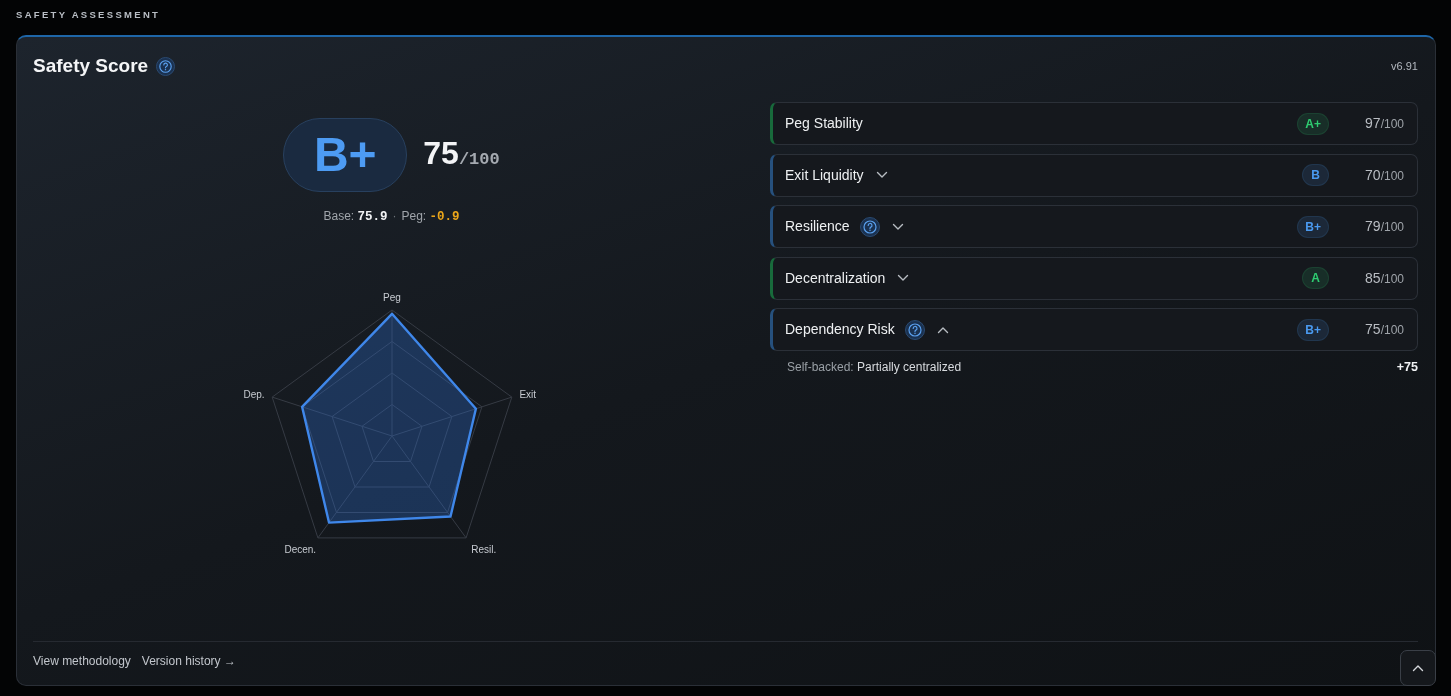  What do you see at coordinates (1315, 278) in the screenshot?
I see `grade-badge: A` at bounding box center [1315, 278].